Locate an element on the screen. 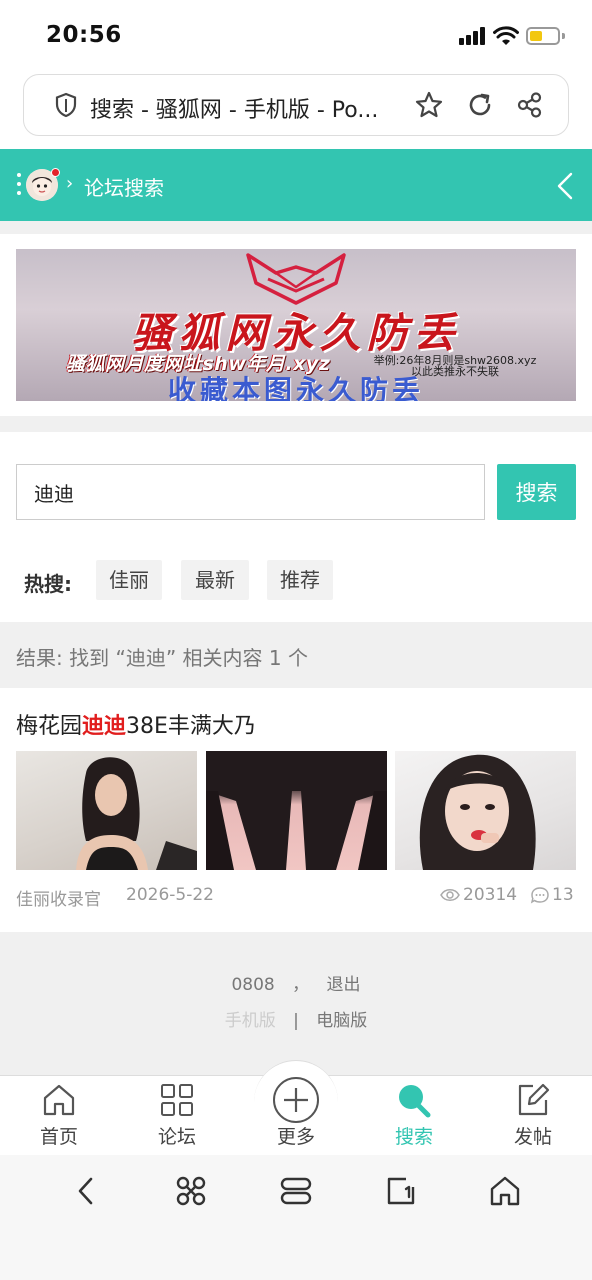 This screenshot has height=1280, width=592. tab-label: 搜索 is located at coordinates (413, 1137).